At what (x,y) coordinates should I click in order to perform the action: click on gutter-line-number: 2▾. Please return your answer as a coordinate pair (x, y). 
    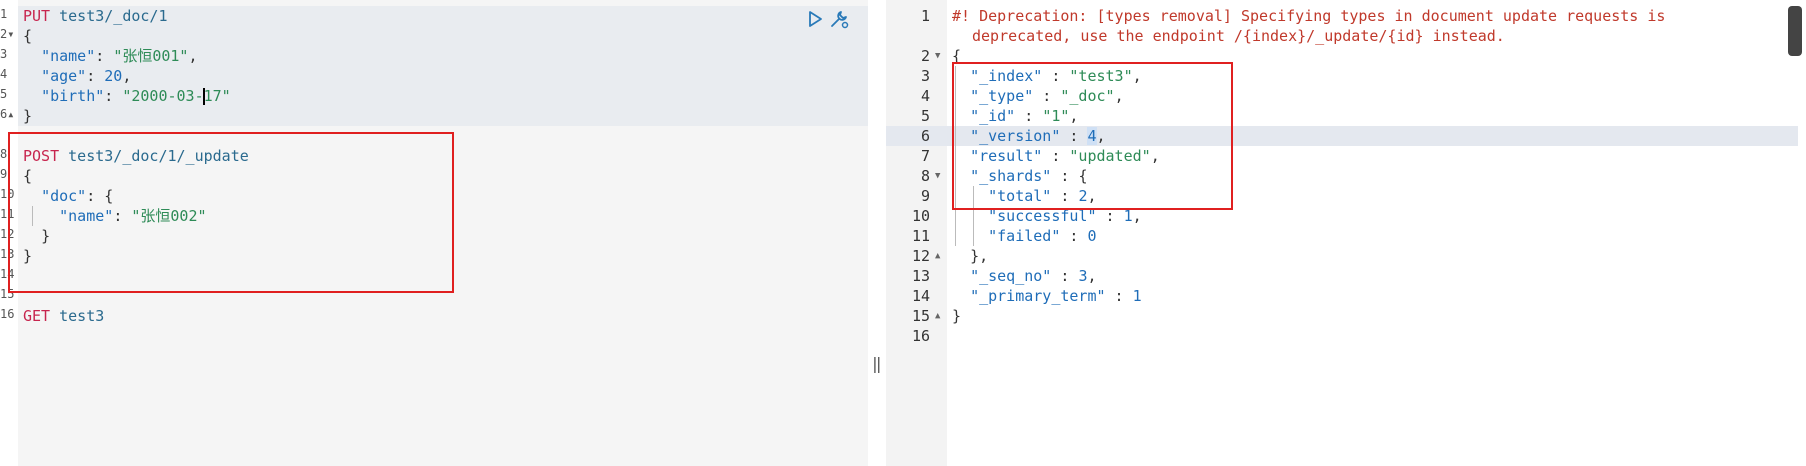
    Looking at the image, I should click on (7, 34).